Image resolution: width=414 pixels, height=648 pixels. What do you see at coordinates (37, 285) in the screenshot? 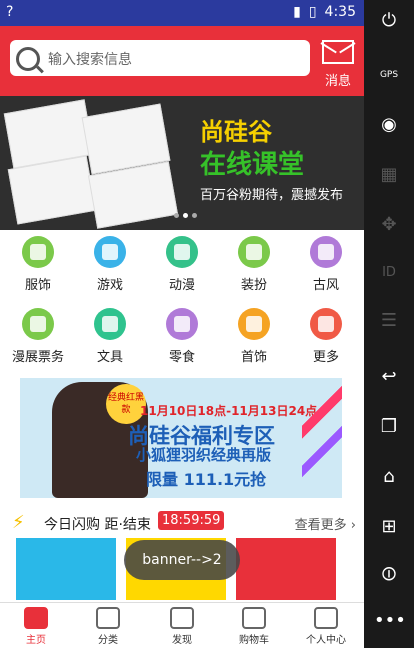
I see `category-label: 服饰` at bounding box center [37, 285].